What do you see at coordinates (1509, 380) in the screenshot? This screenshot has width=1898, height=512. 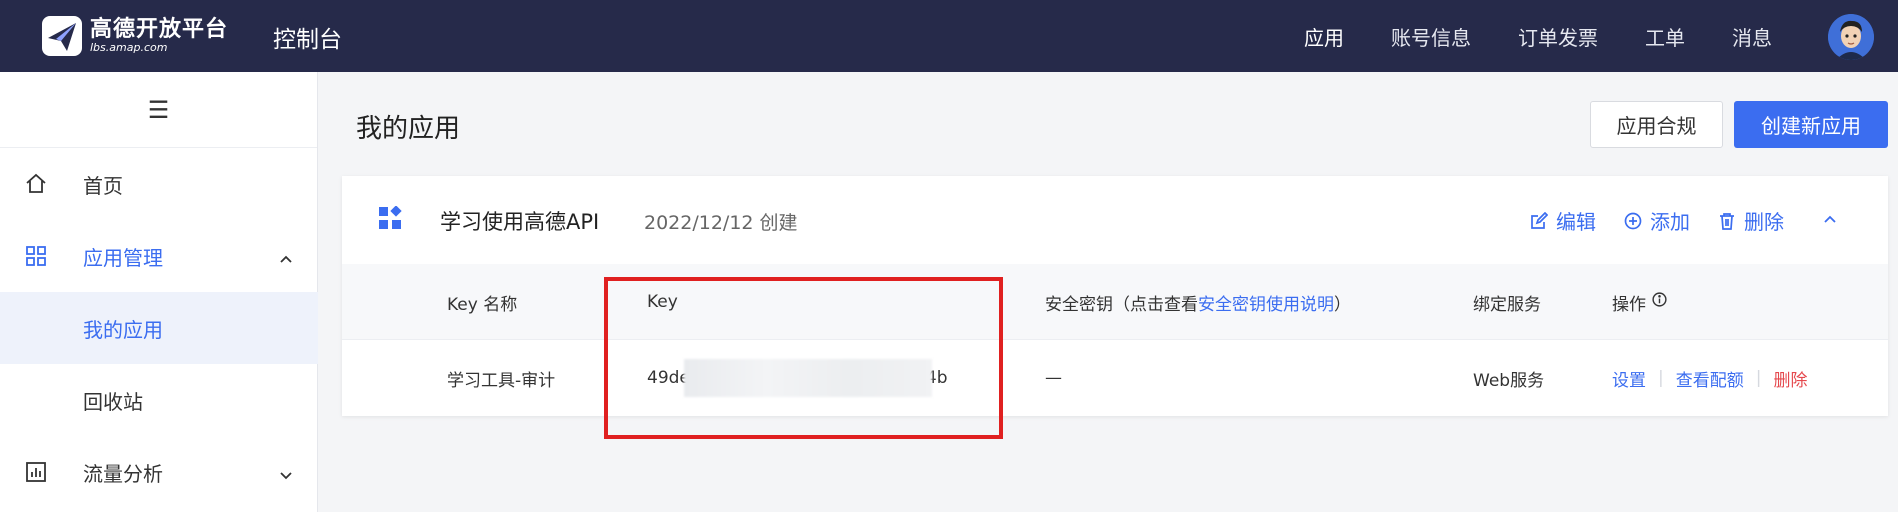 I see `service-cell: Web服务` at bounding box center [1509, 380].